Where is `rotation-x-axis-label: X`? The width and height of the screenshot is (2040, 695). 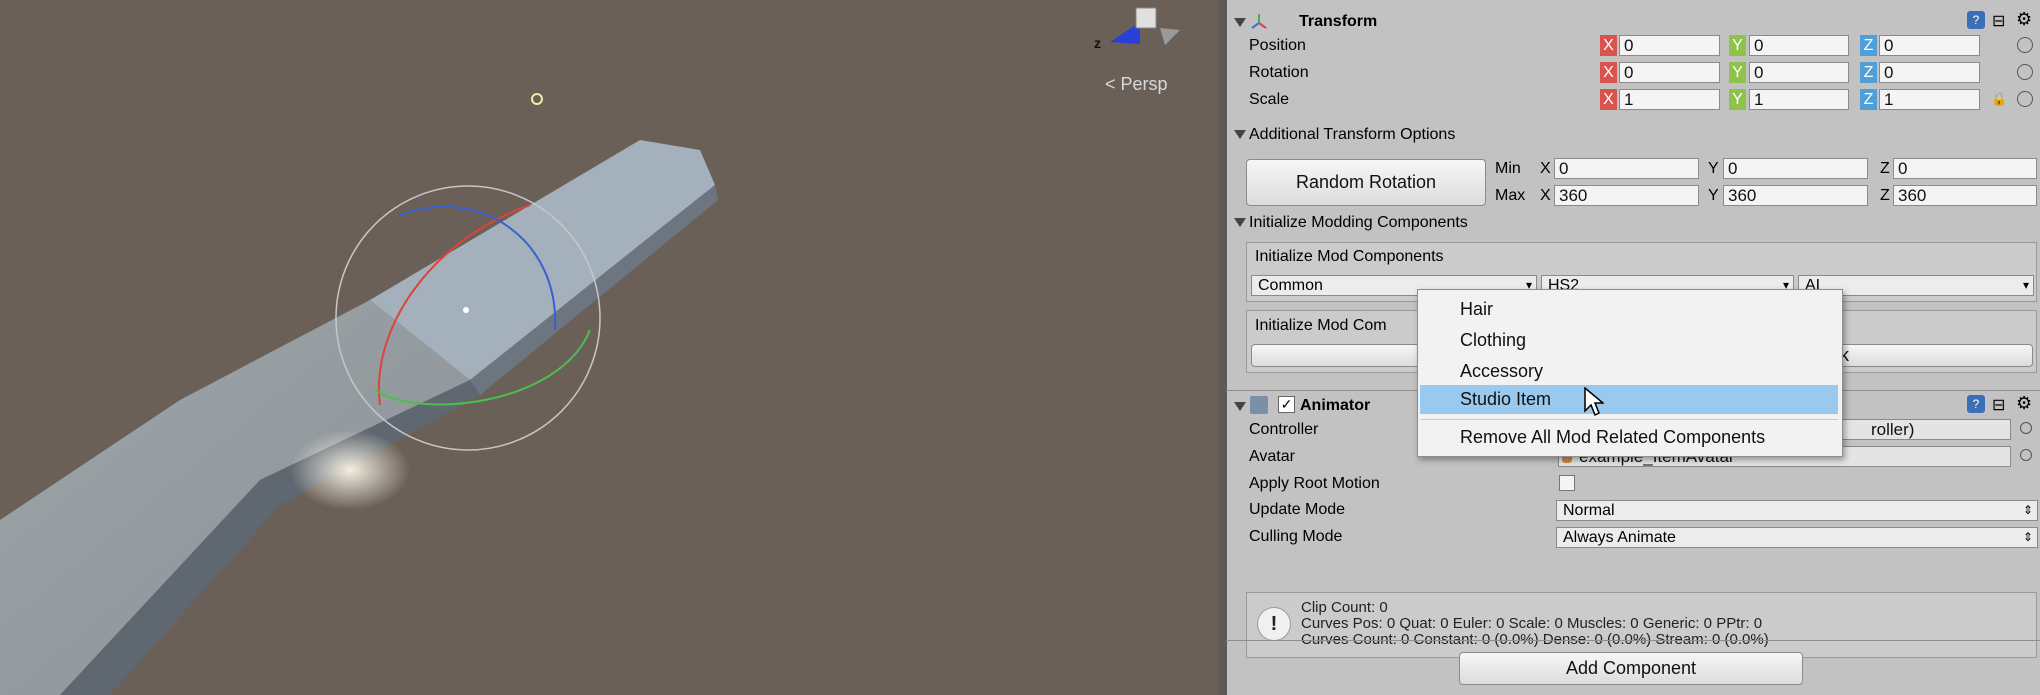 rotation-x-axis-label: X is located at coordinates (1608, 72).